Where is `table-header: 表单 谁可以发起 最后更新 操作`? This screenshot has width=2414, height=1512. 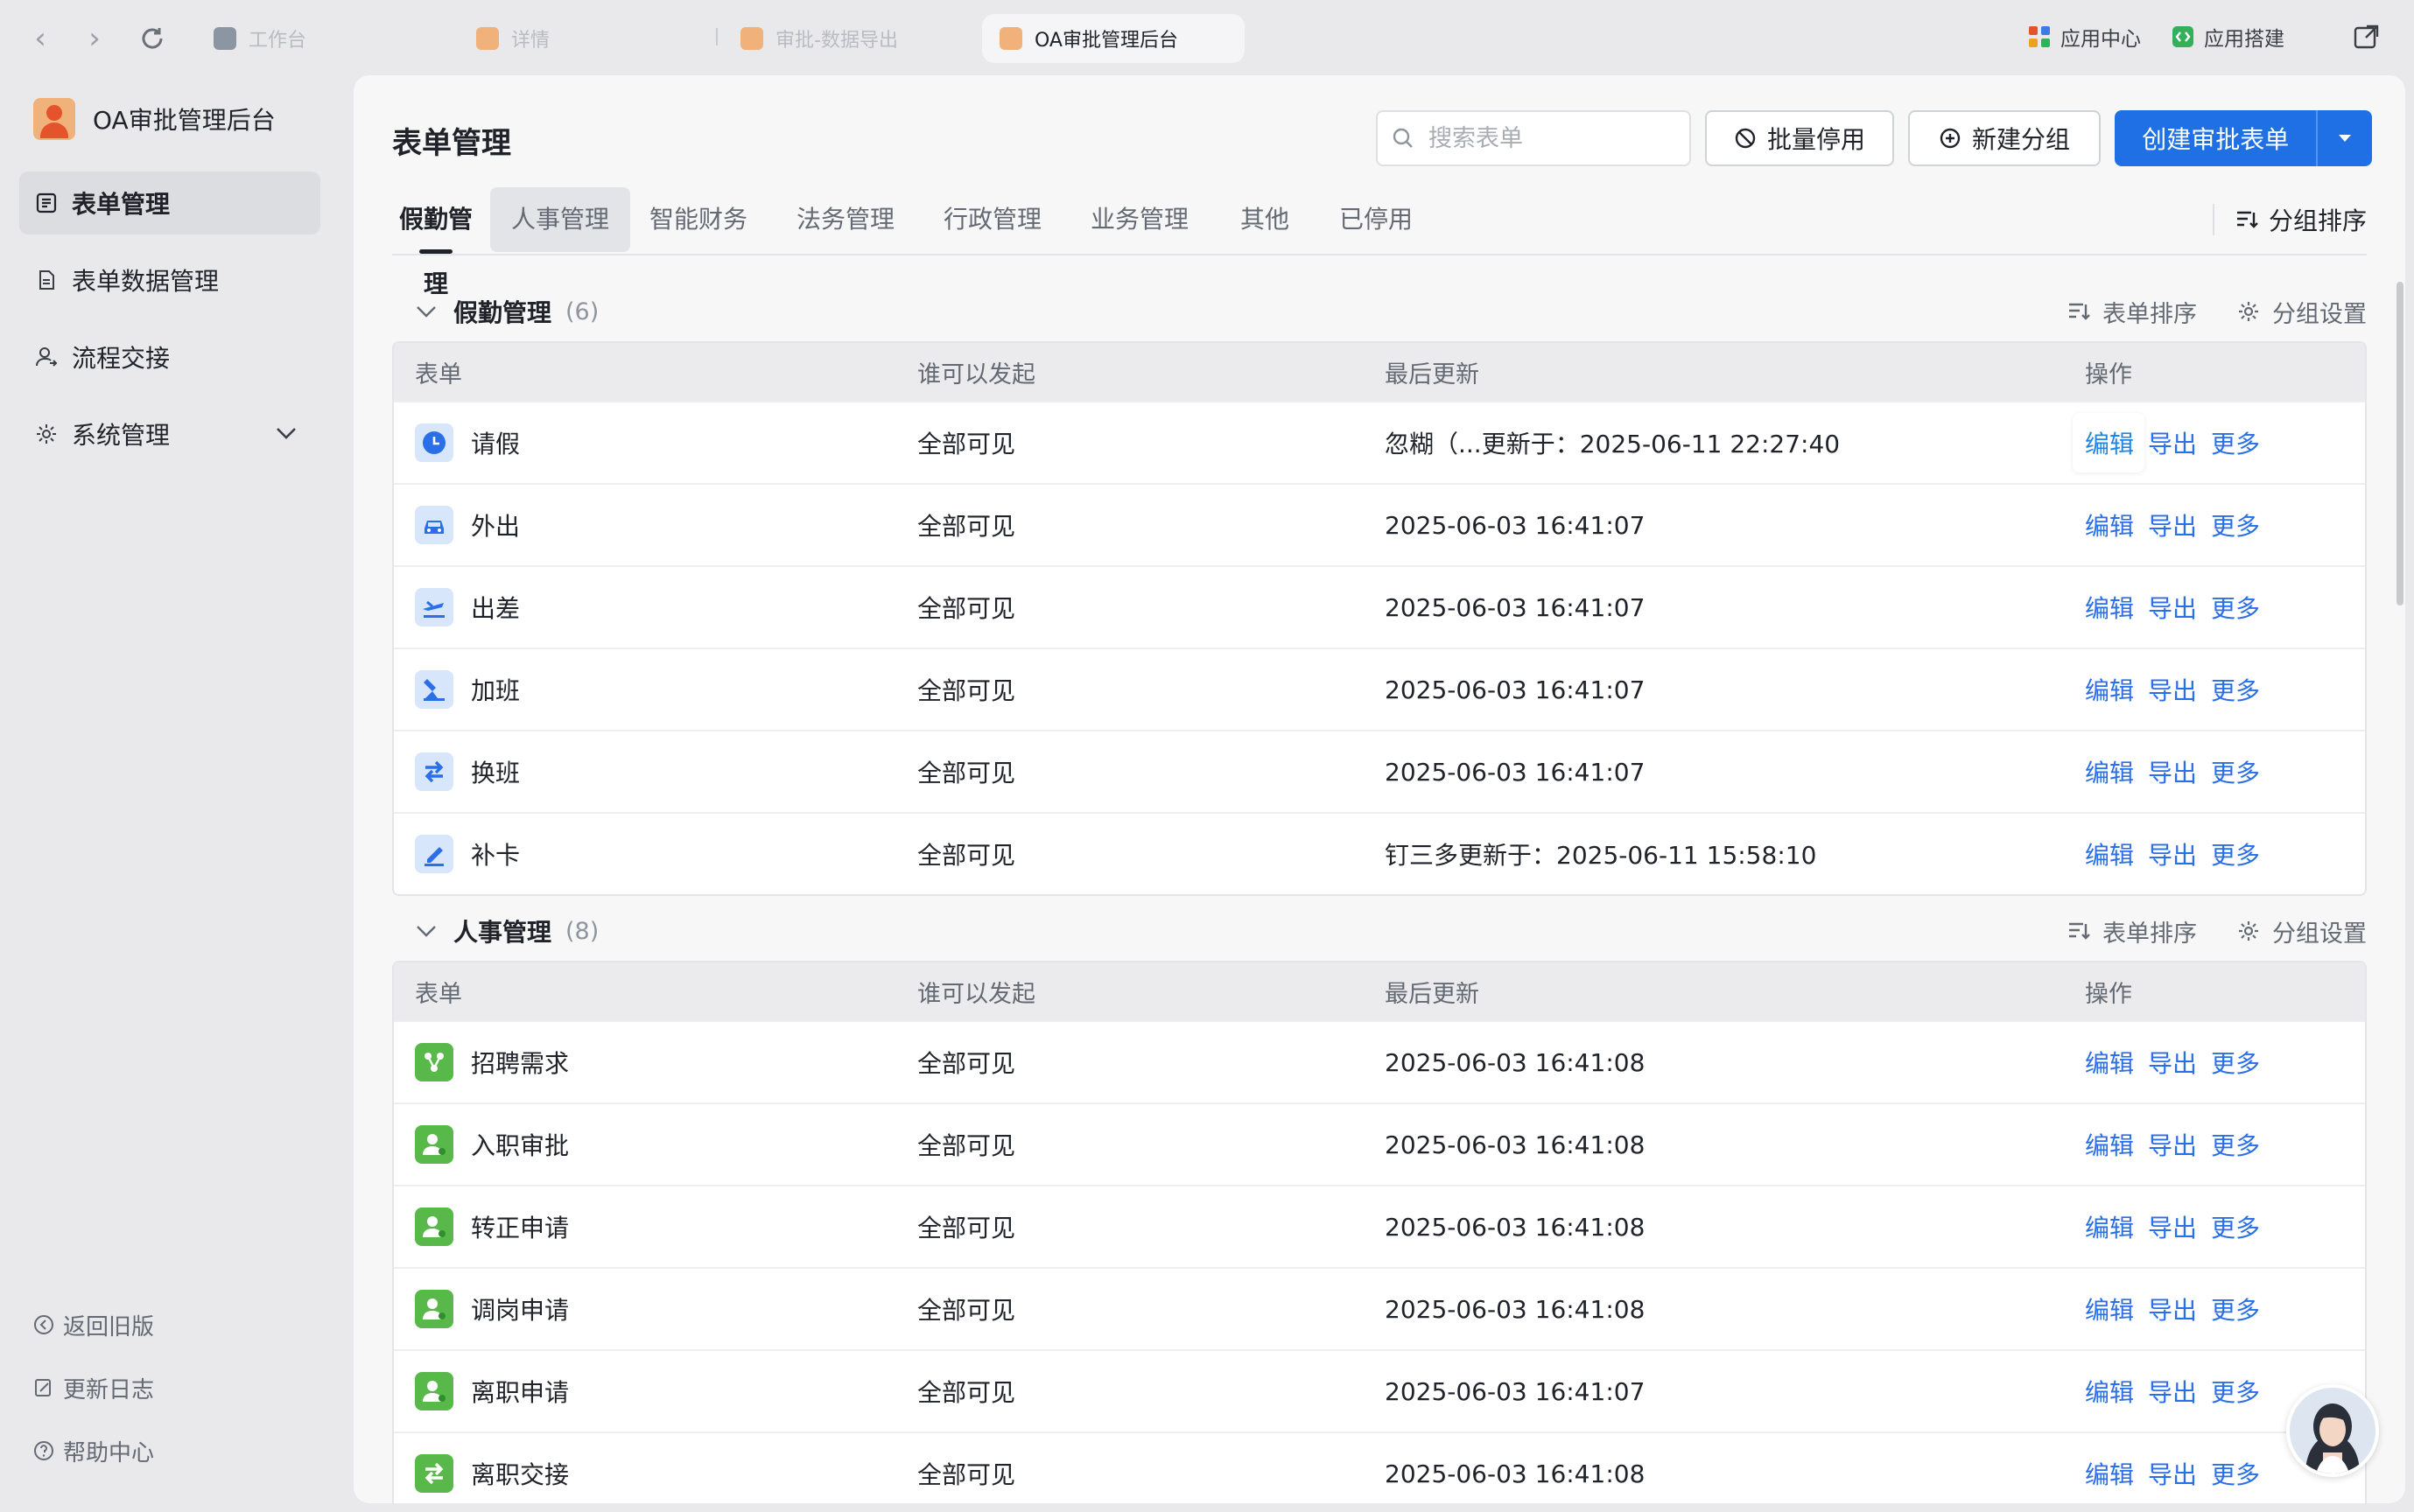
table-header: 表单 谁可以发起 最后更新 操作 is located at coordinates (1380, 372).